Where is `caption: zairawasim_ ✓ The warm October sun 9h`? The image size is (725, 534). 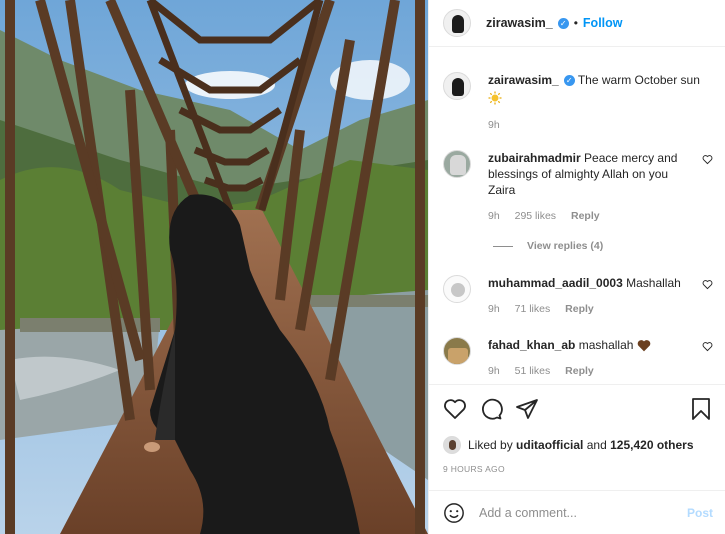
caption: zairawasim_ ✓ The warm October sun 9h is located at coordinates (578, 102).